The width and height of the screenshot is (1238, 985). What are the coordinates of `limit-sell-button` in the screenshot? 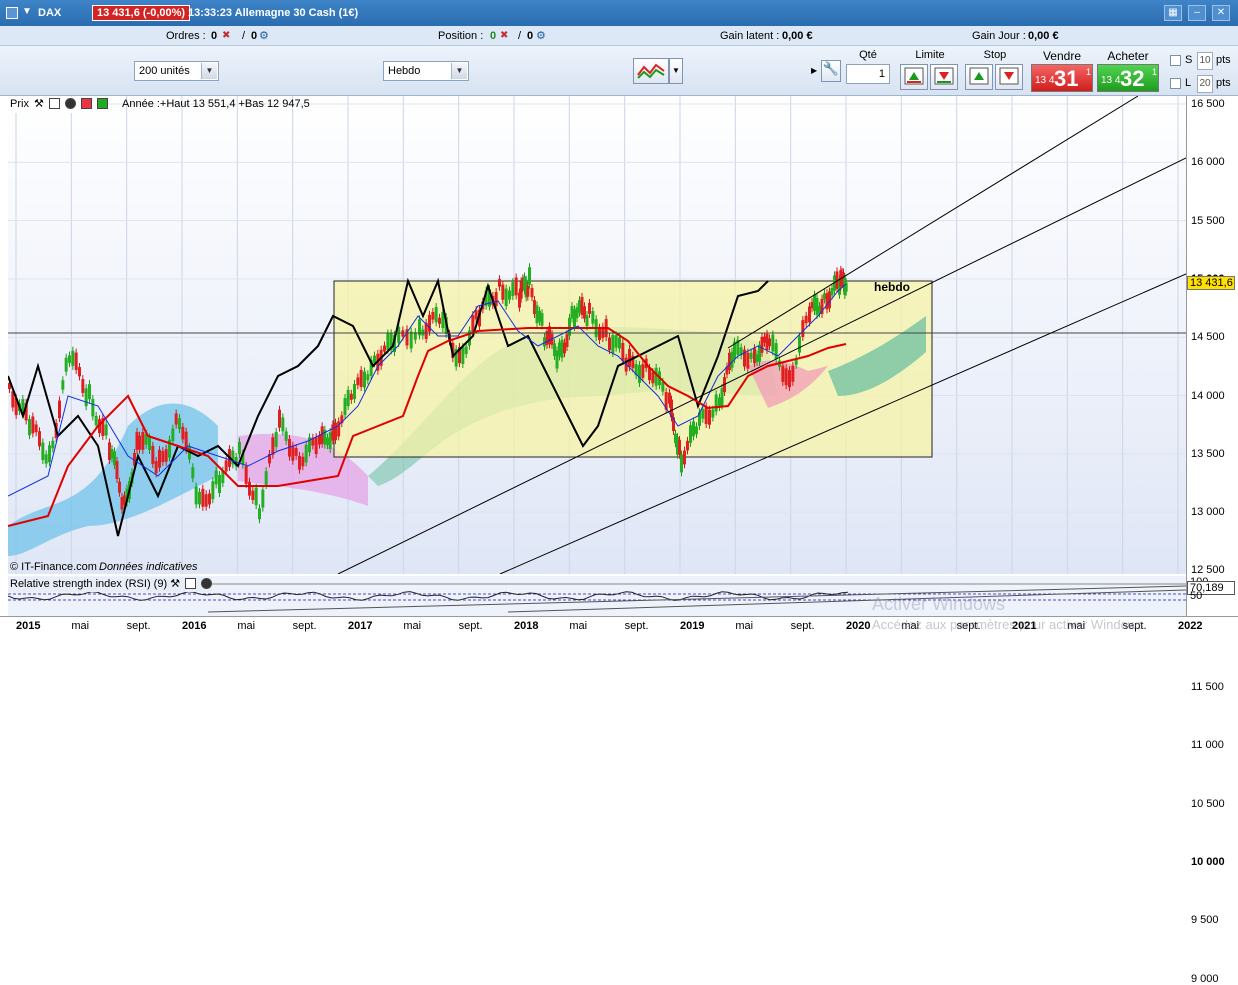 It's located at (944, 77).